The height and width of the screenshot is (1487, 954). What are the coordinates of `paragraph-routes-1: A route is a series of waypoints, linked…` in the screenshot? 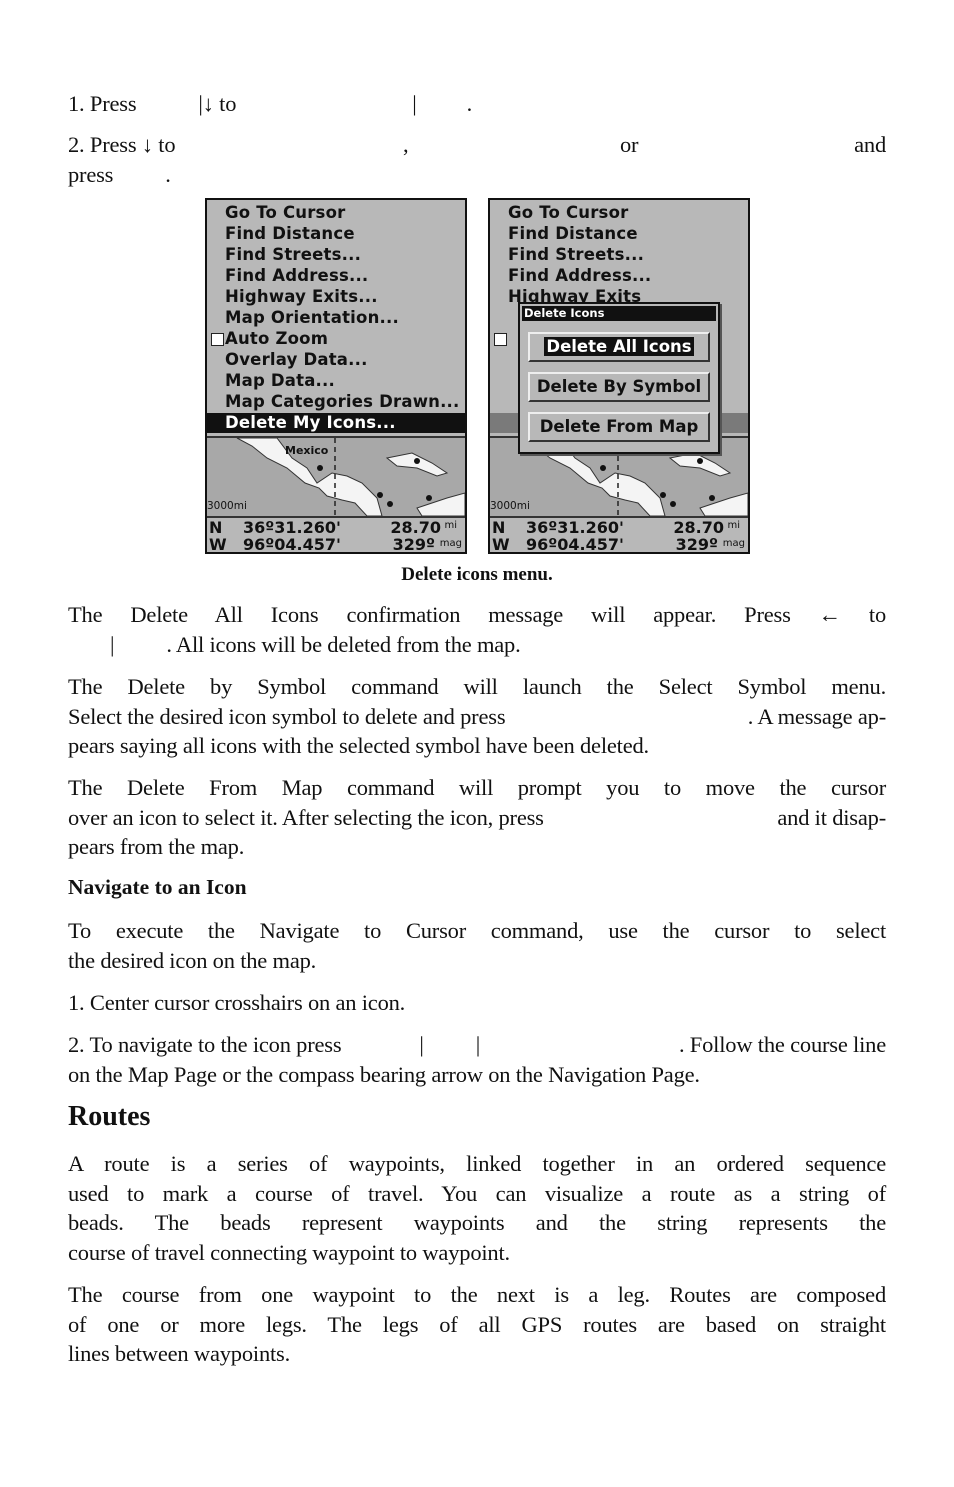 It's located at (477, 1208).